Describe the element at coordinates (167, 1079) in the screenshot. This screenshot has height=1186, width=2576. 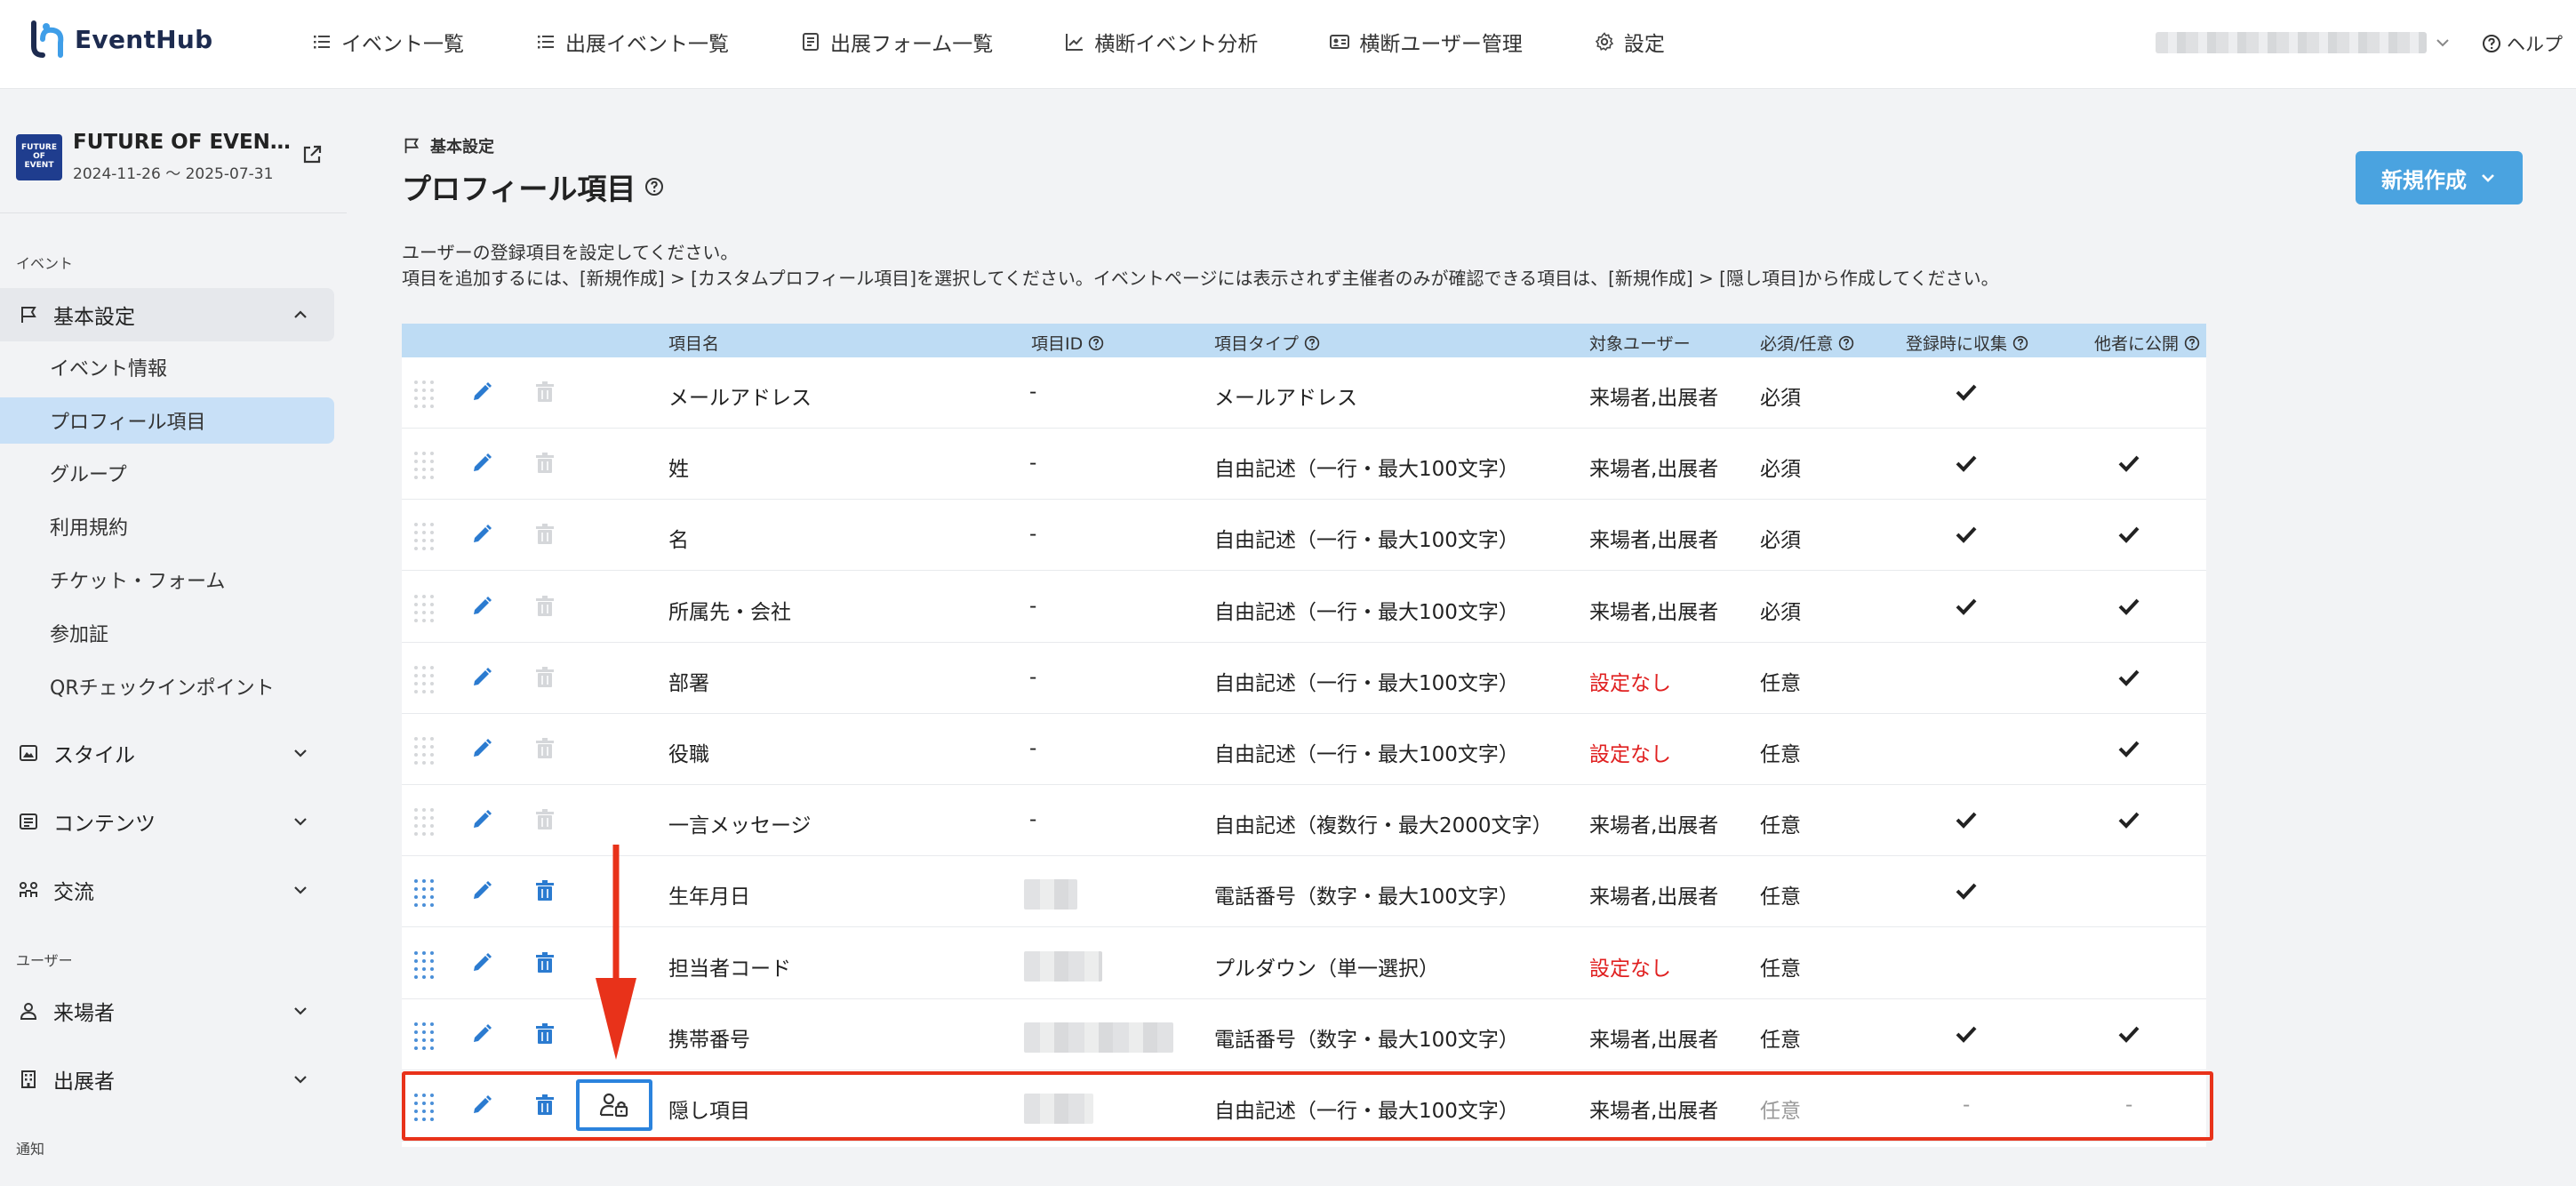
I see `sidebar-group-exhibitor: 出展者` at that location.